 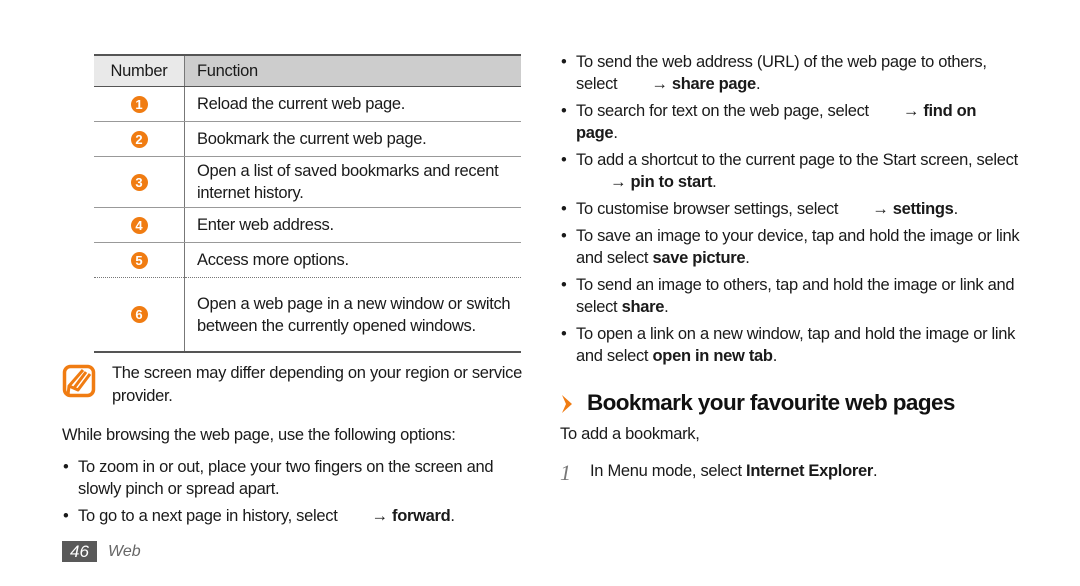 I want to click on menu-option: forward, so click(x=421, y=516).